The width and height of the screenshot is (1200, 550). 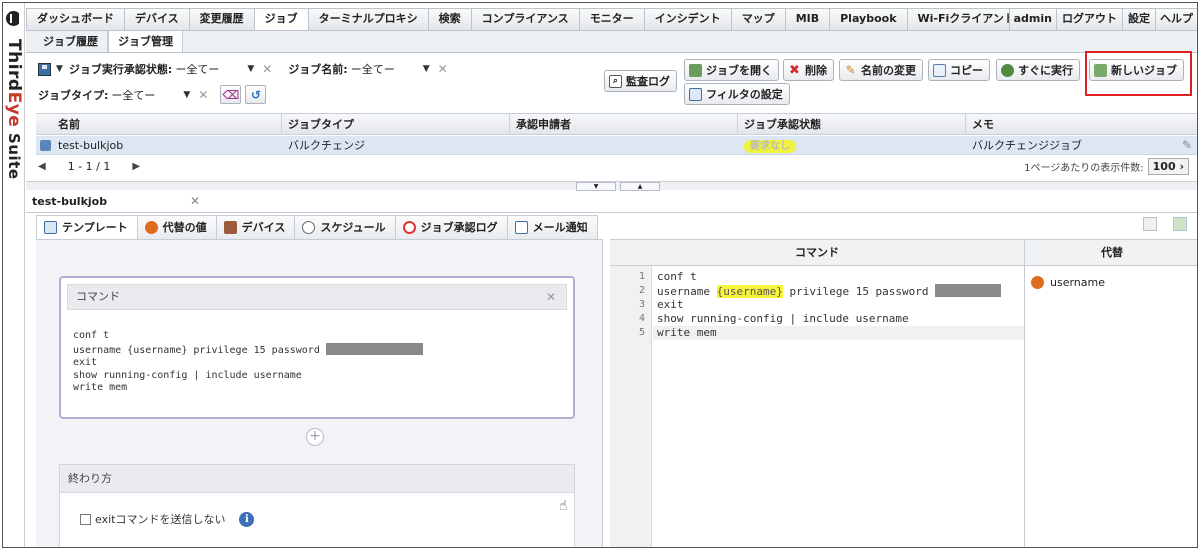 What do you see at coordinates (1176, 19) in the screenshot?
I see `help-link: ヘルプ` at bounding box center [1176, 19].